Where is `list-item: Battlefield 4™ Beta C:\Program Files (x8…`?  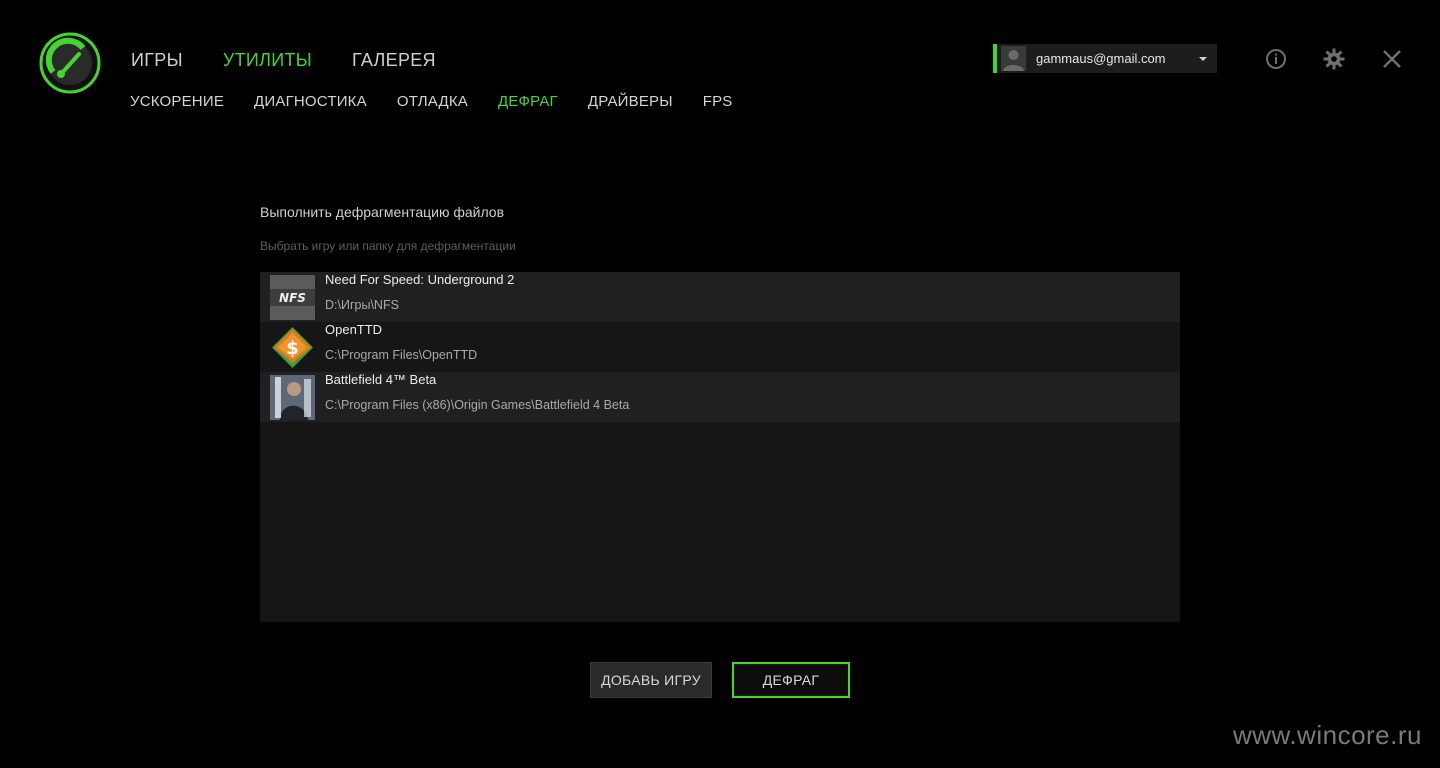
list-item: Battlefield 4™ Beta C:\Program Files (x8… is located at coordinates (720, 397).